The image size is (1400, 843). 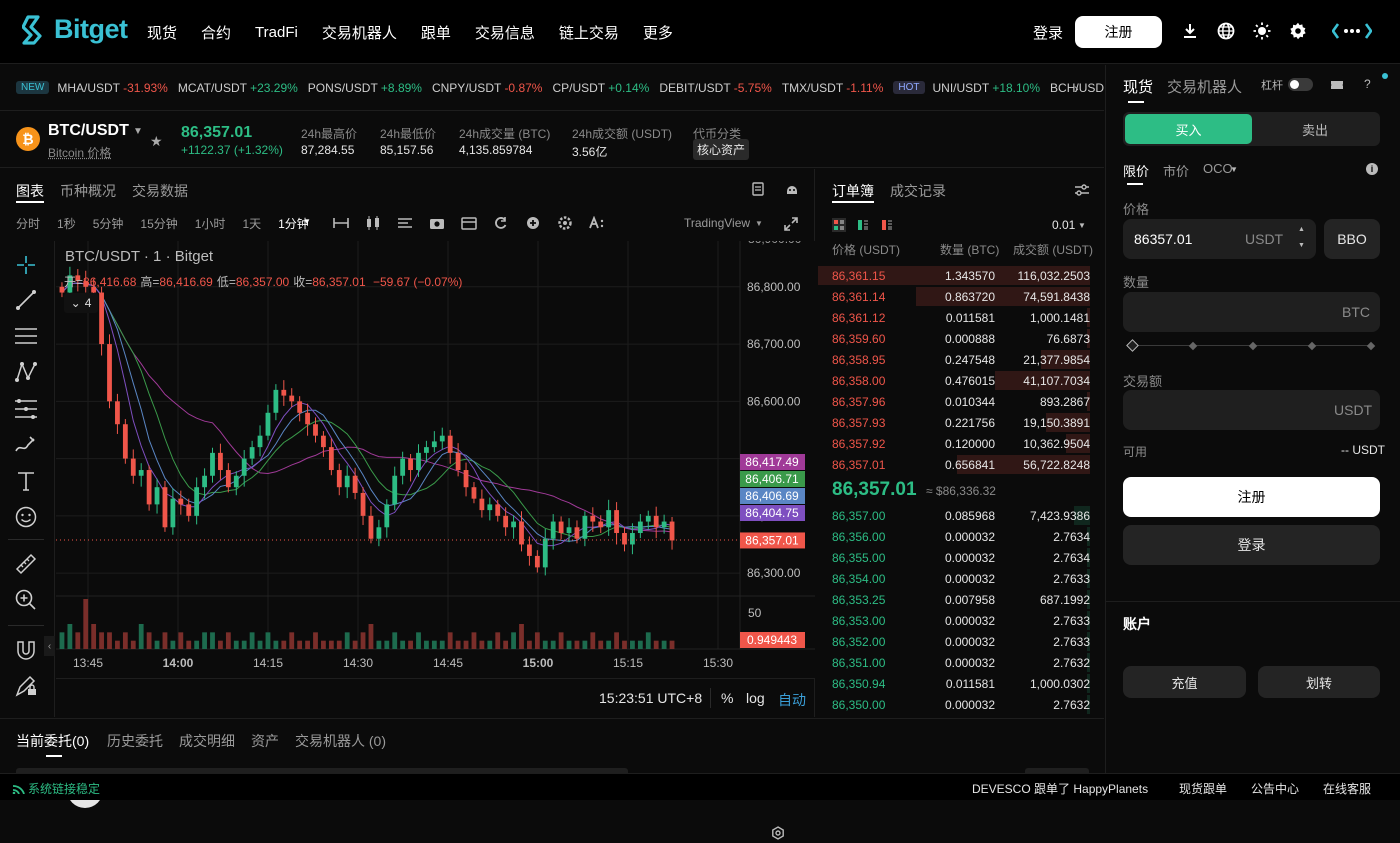 I want to click on interval-1s: 1秒, so click(x=66, y=223).